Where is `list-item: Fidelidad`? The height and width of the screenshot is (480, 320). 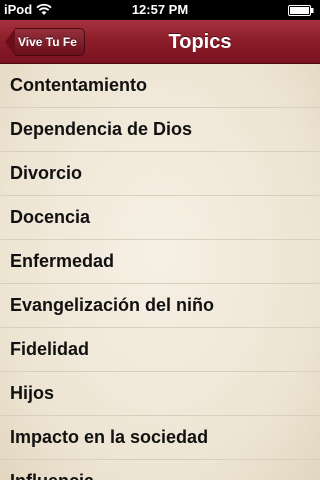 list-item: Fidelidad is located at coordinates (160, 350).